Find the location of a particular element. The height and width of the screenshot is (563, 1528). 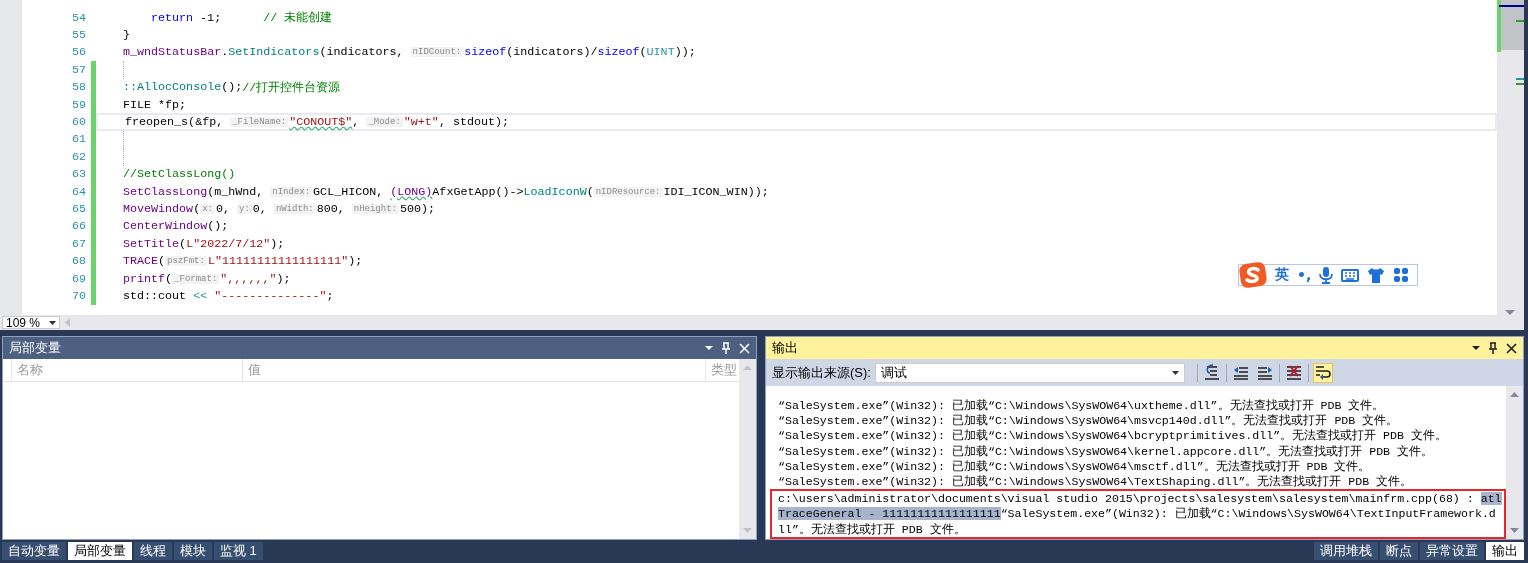

toolbar-button is located at coordinates (1322, 372).